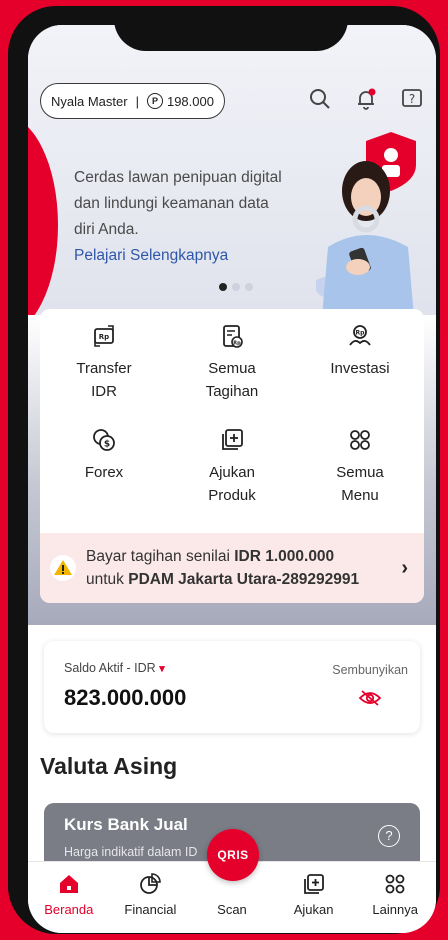 This screenshot has width=448, height=940. Describe the element at coordinates (151, 883) in the screenshot. I see `pie-chart-icon` at that location.